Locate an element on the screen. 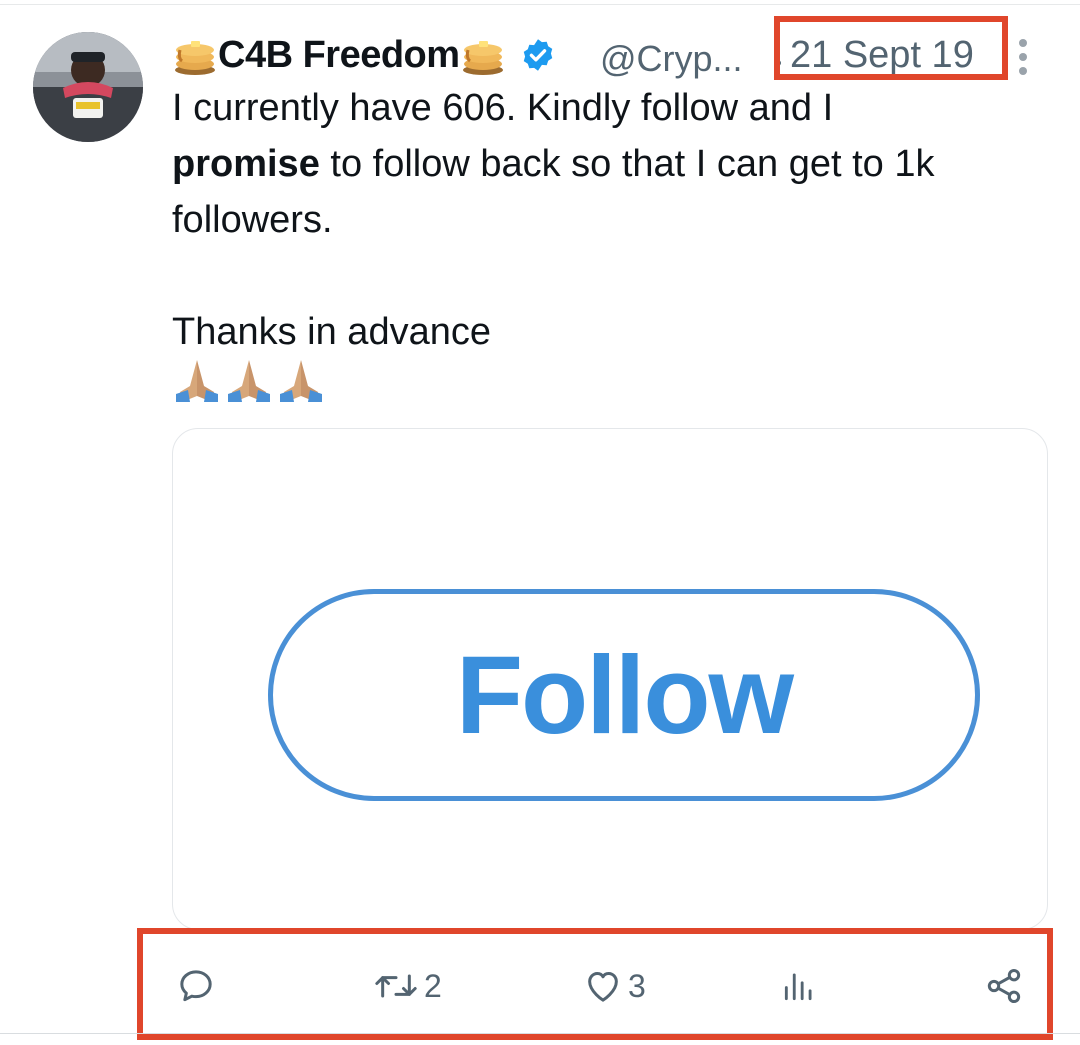 The height and width of the screenshot is (1045, 1080). bold-word: promise is located at coordinates (246, 164).